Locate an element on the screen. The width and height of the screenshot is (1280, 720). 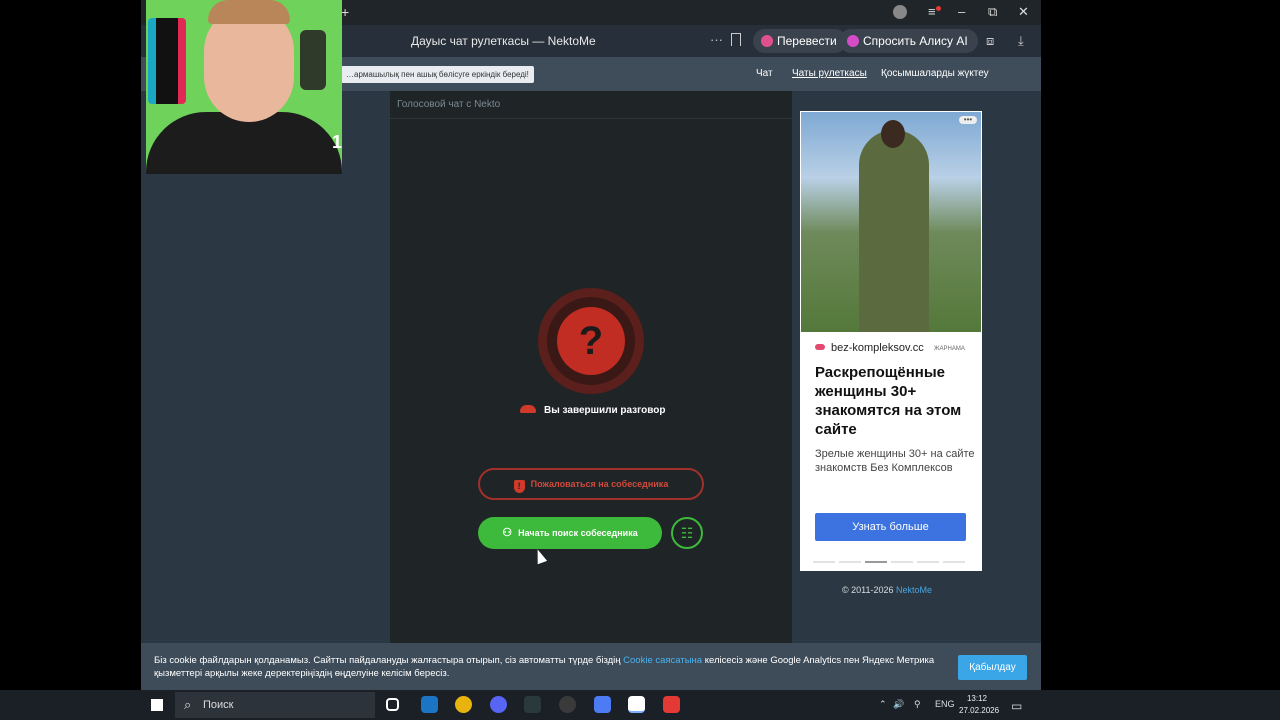
more-options-icon: ··· is located at coordinates (716, 39).